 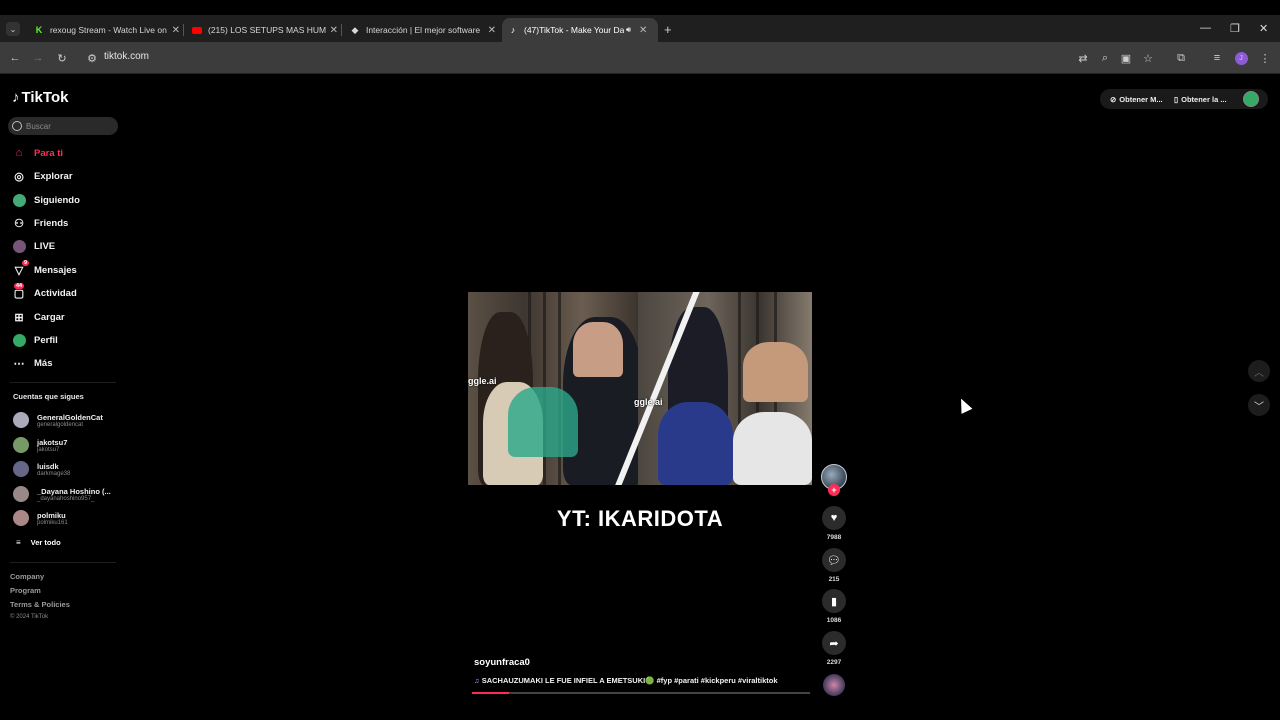 What do you see at coordinates (834, 601) in the screenshot?
I see `save-button: ▮` at bounding box center [834, 601].